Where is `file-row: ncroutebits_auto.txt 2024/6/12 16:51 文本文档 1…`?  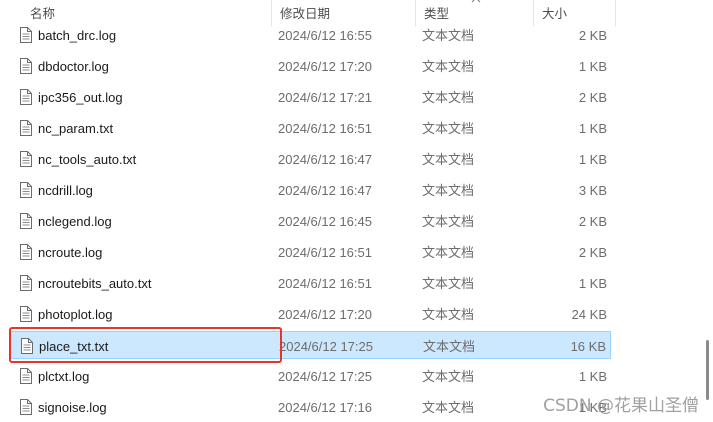 file-row: ncroutebits_auto.txt 2024/6/12 16:51 文本文档 1… is located at coordinates (310, 283).